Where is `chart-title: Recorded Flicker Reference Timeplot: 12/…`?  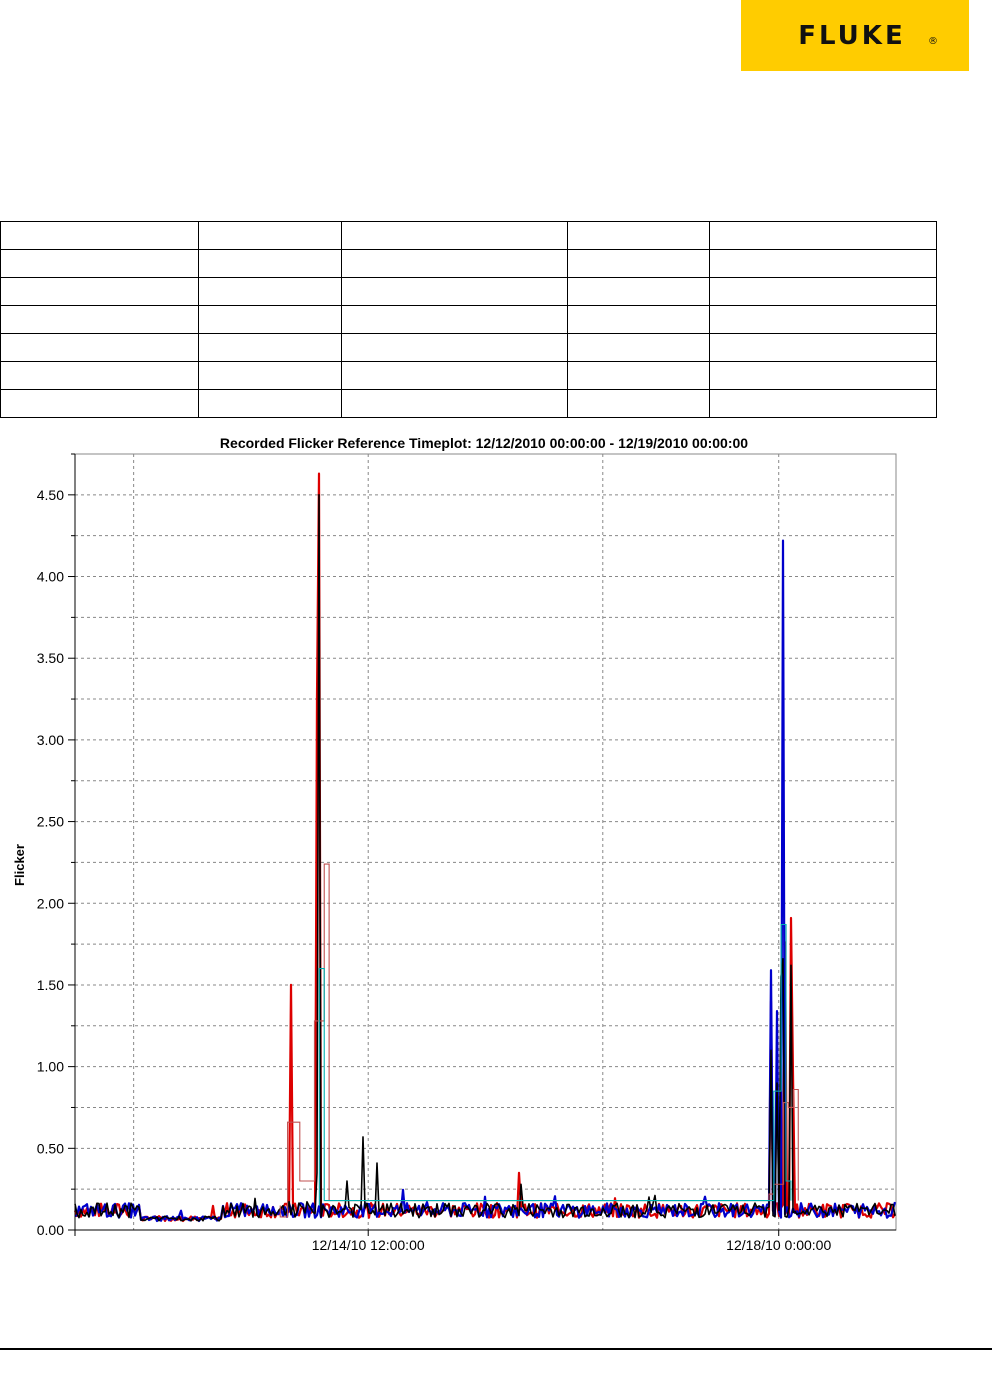
chart-title: Recorded Flicker Reference Timeplot: 12/… is located at coordinates (484, 443).